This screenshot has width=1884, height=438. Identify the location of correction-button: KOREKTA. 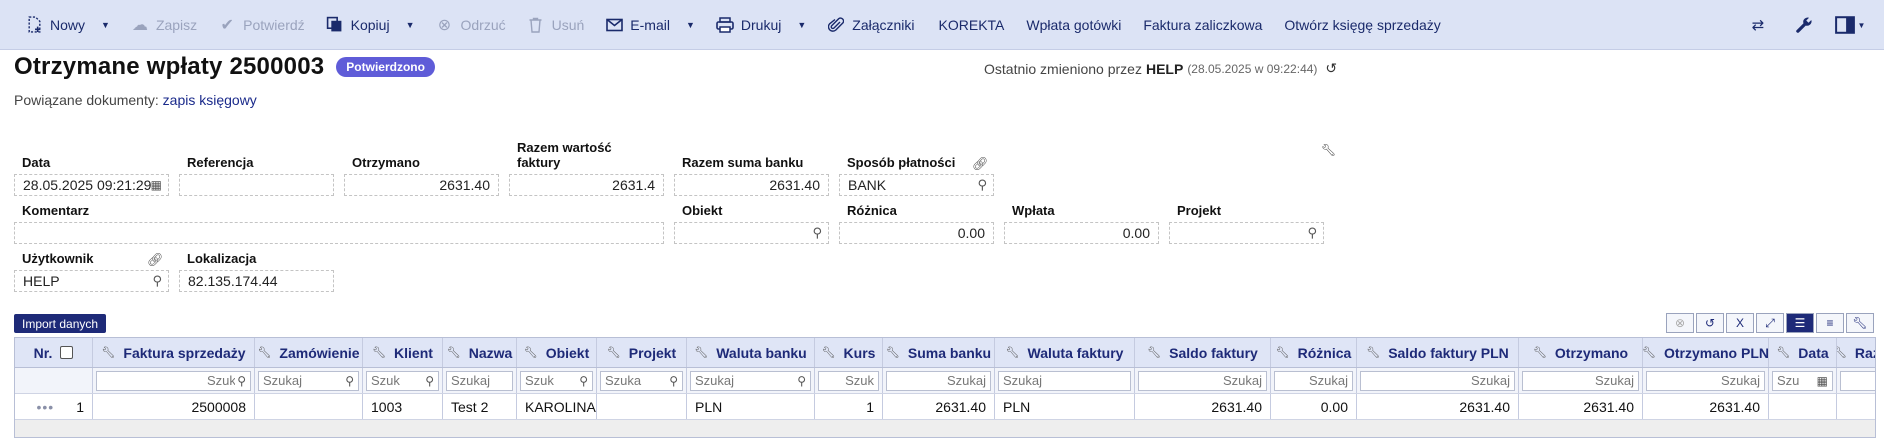
(972, 25).